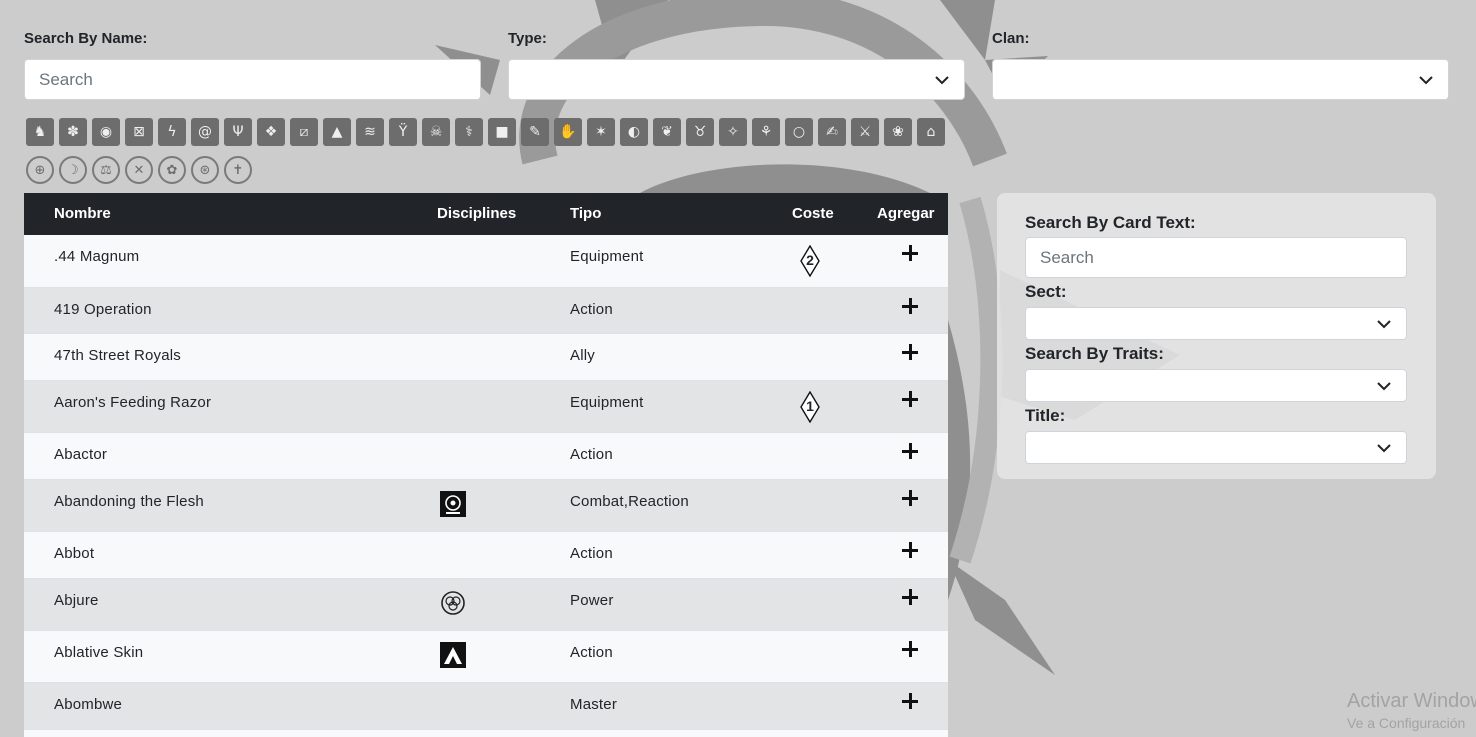  Describe the element at coordinates (799, 132) in the screenshot. I see `sanguinus-icon: ○` at that location.